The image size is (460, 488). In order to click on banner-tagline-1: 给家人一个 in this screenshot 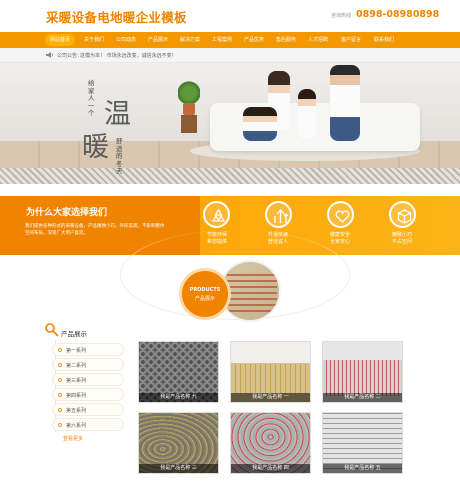, I will do `click(91, 98)`.